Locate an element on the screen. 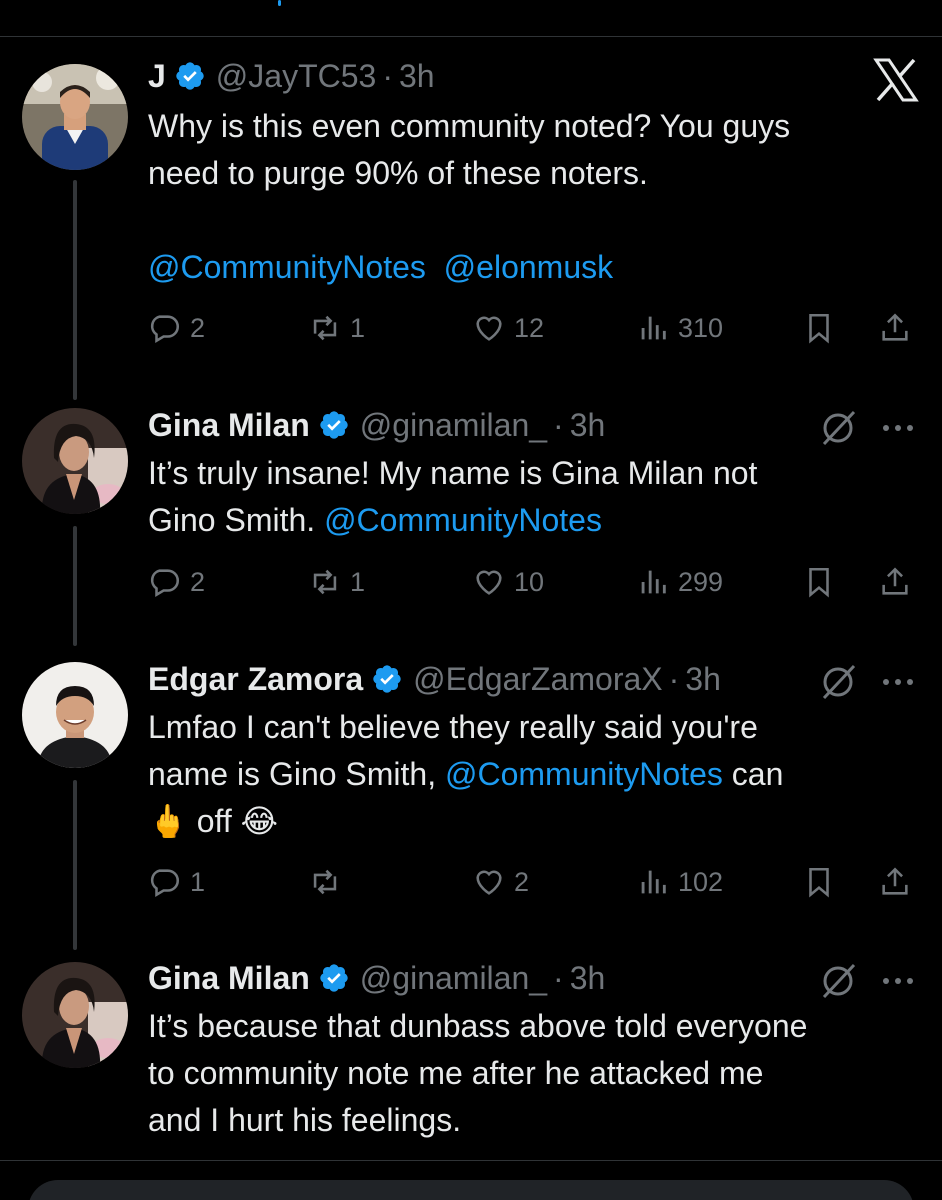 The width and height of the screenshot is (942, 1200). repost-count: 1 is located at coordinates (358, 327).